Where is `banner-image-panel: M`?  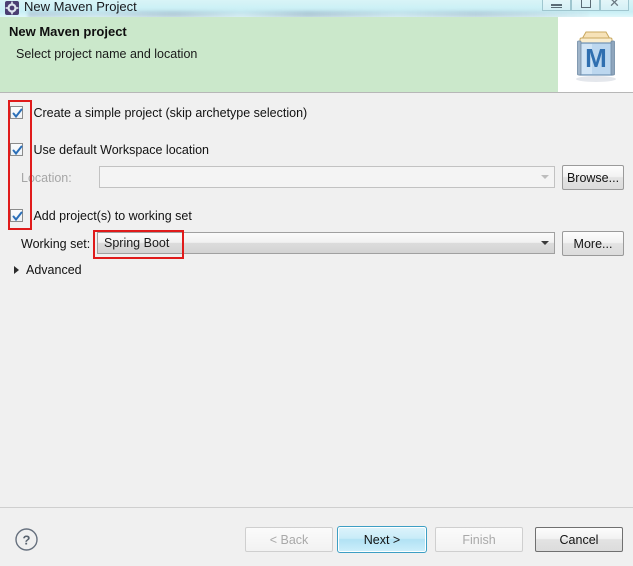
banner-image-panel: M is located at coordinates (595, 54).